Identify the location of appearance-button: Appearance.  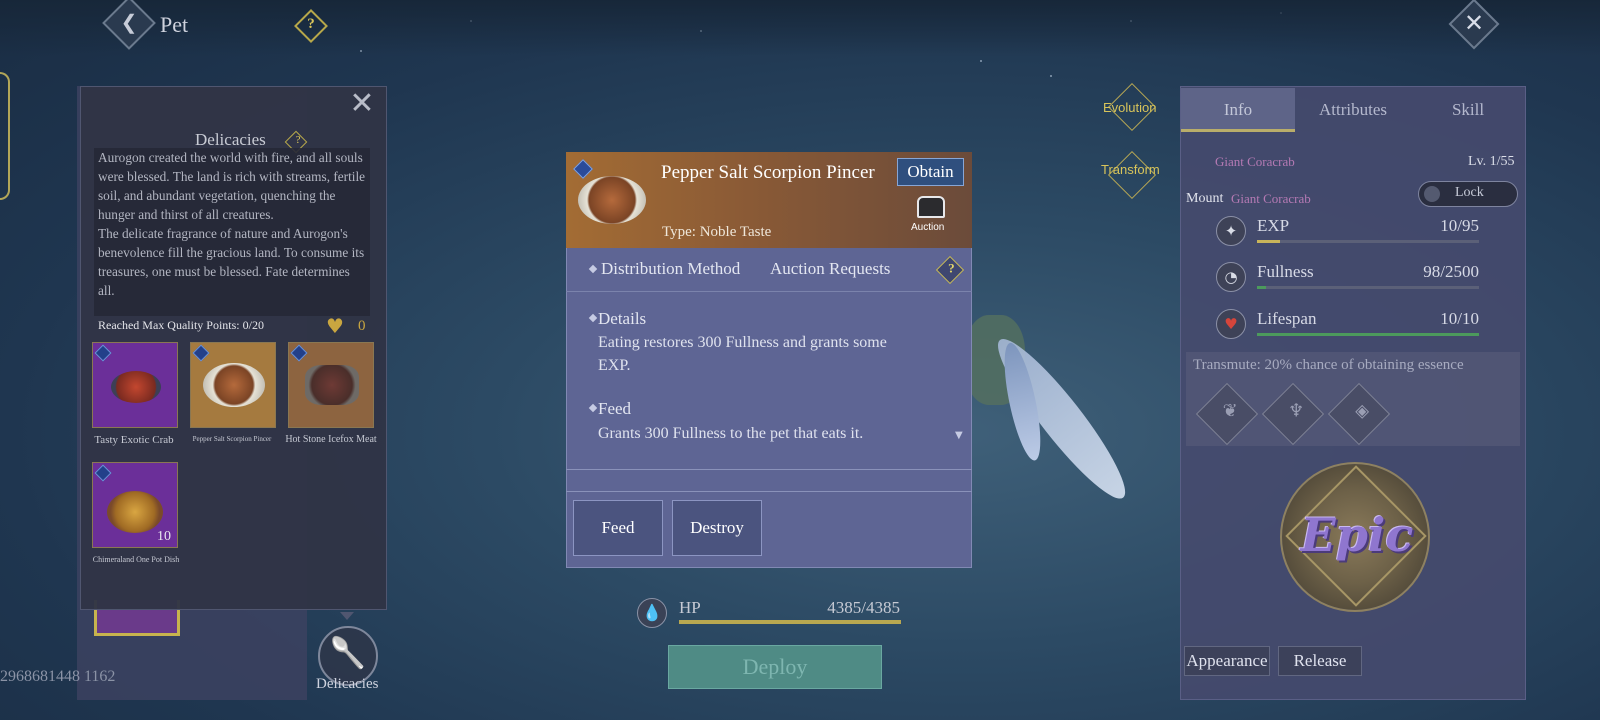
(1227, 661).